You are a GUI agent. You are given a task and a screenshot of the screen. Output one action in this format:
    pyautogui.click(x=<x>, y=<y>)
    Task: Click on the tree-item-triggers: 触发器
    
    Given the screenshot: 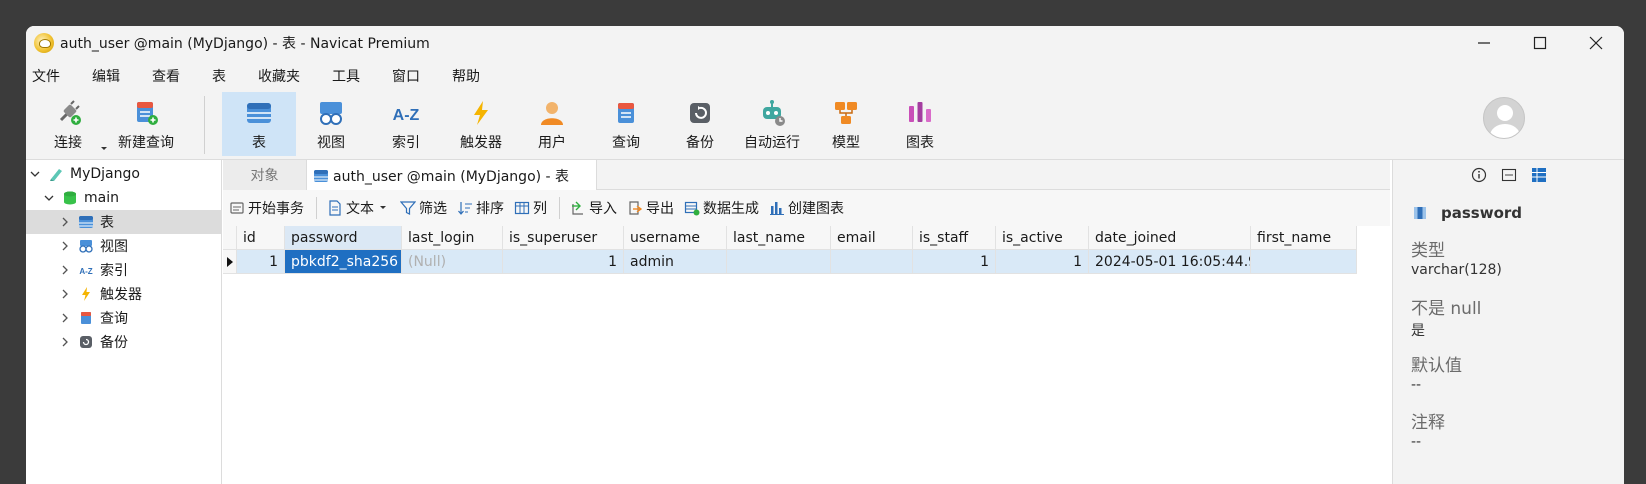 What is the action you would take?
    pyautogui.click(x=124, y=294)
    